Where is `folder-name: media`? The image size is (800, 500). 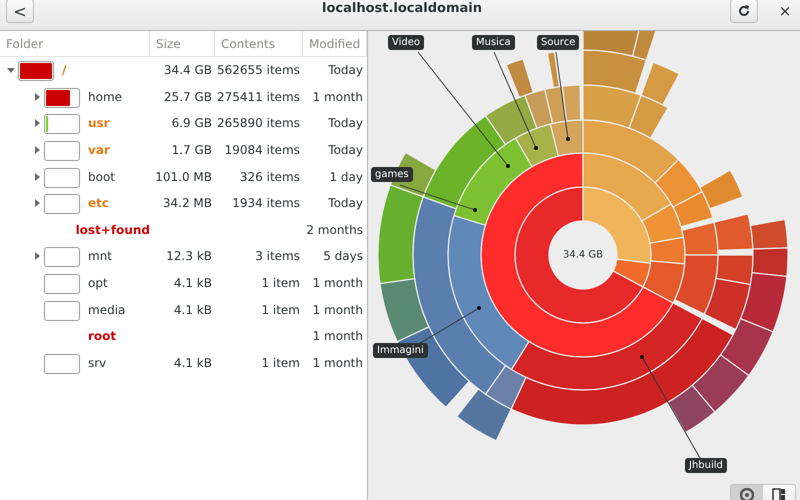 folder-name: media is located at coordinates (107, 309).